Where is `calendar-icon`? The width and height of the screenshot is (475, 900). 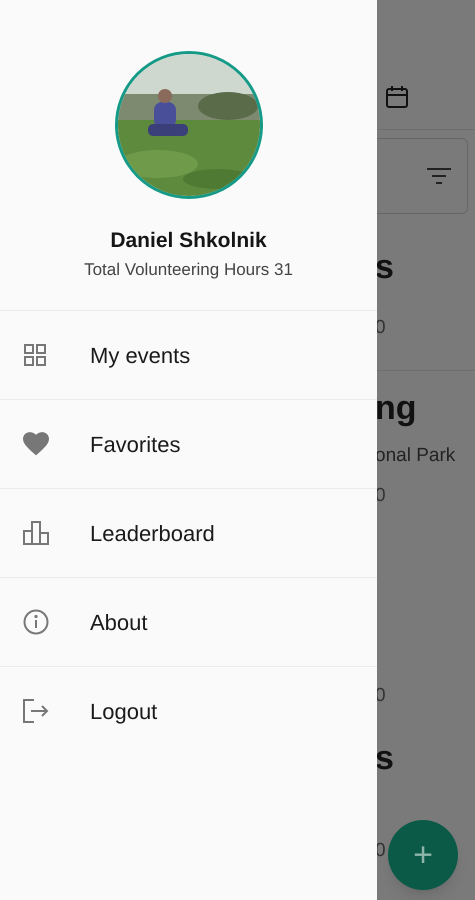 calendar-icon is located at coordinates (397, 97).